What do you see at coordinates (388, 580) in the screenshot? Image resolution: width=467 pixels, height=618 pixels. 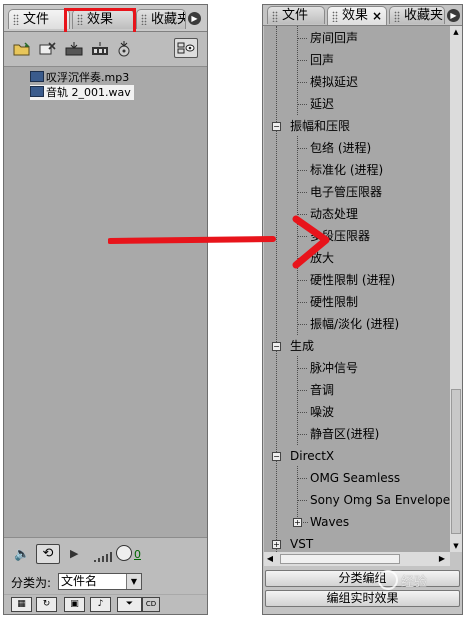 I see `watermark-icon` at bounding box center [388, 580].